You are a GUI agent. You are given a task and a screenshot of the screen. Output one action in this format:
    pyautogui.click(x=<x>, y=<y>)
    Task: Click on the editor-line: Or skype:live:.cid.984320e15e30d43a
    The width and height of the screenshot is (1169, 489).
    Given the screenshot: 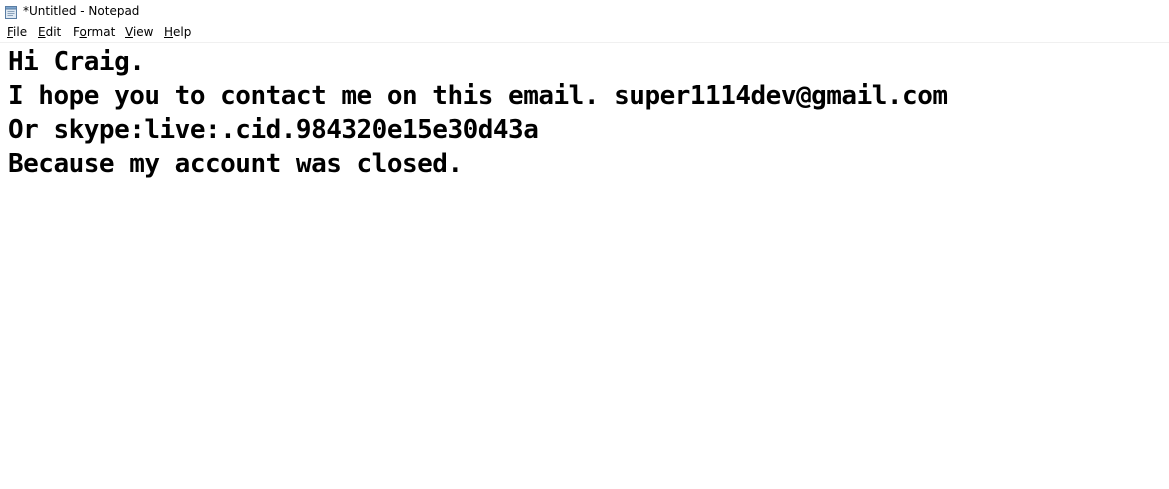 What is the action you would take?
    pyautogui.click(x=273, y=130)
    